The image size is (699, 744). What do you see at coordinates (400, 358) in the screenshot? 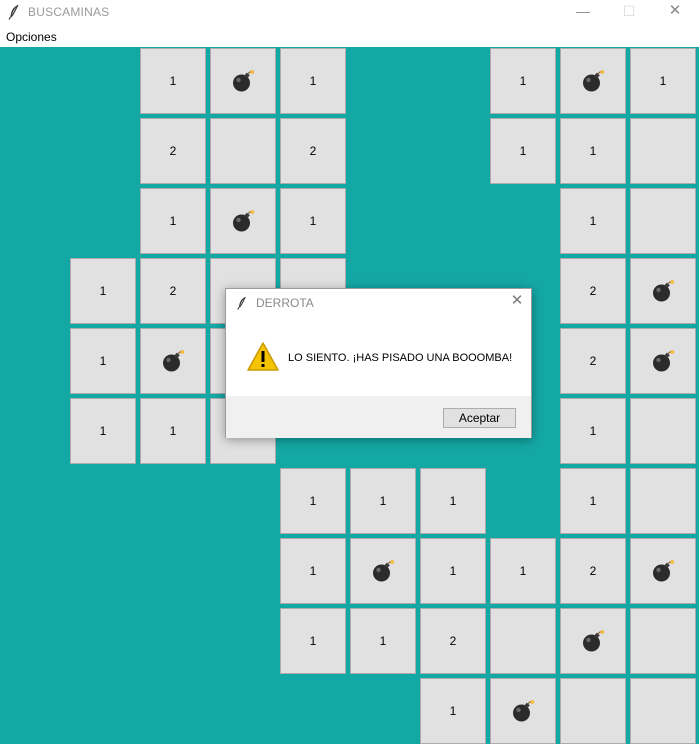
I see `dialog-message: LO SIENTO. ¡HAS PISADO UNA BOOOMBA!` at bounding box center [400, 358].